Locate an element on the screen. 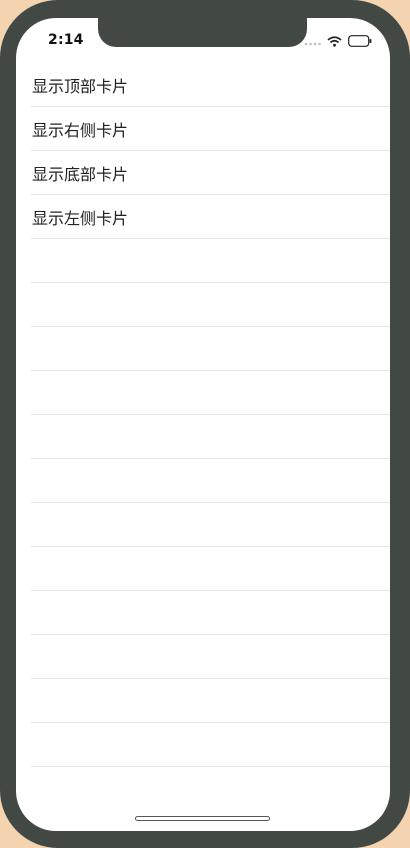 The image size is (410, 848). status-bar: 2:14 is located at coordinates (203, 40).